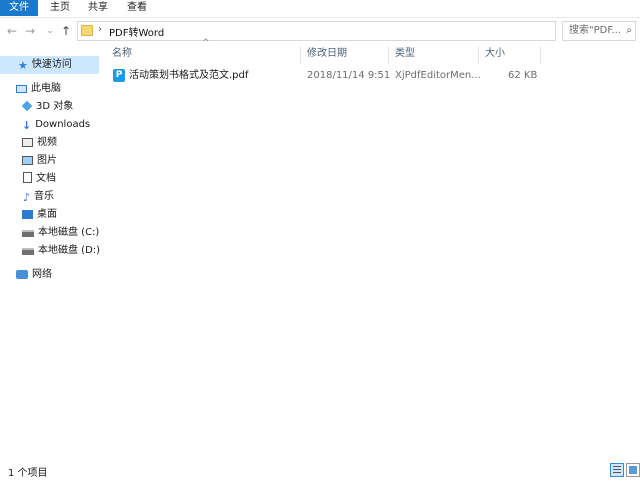 This screenshot has height=482, width=640. I want to click on desktop-icon, so click(27, 214).